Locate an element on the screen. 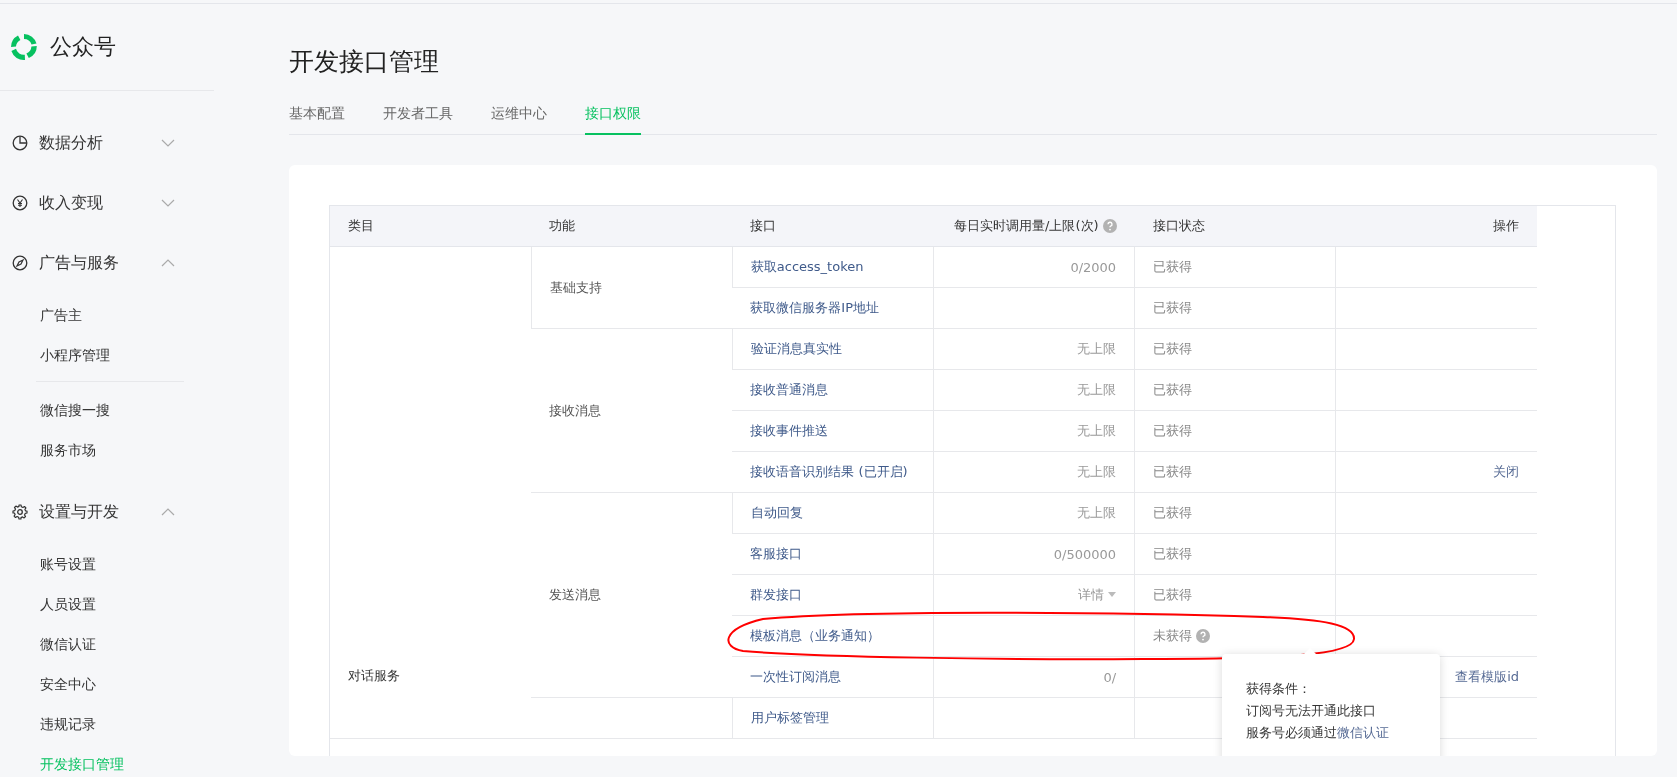 This screenshot has height=777, width=1677. tab: 运维中心 is located at coordinates (519, 116).